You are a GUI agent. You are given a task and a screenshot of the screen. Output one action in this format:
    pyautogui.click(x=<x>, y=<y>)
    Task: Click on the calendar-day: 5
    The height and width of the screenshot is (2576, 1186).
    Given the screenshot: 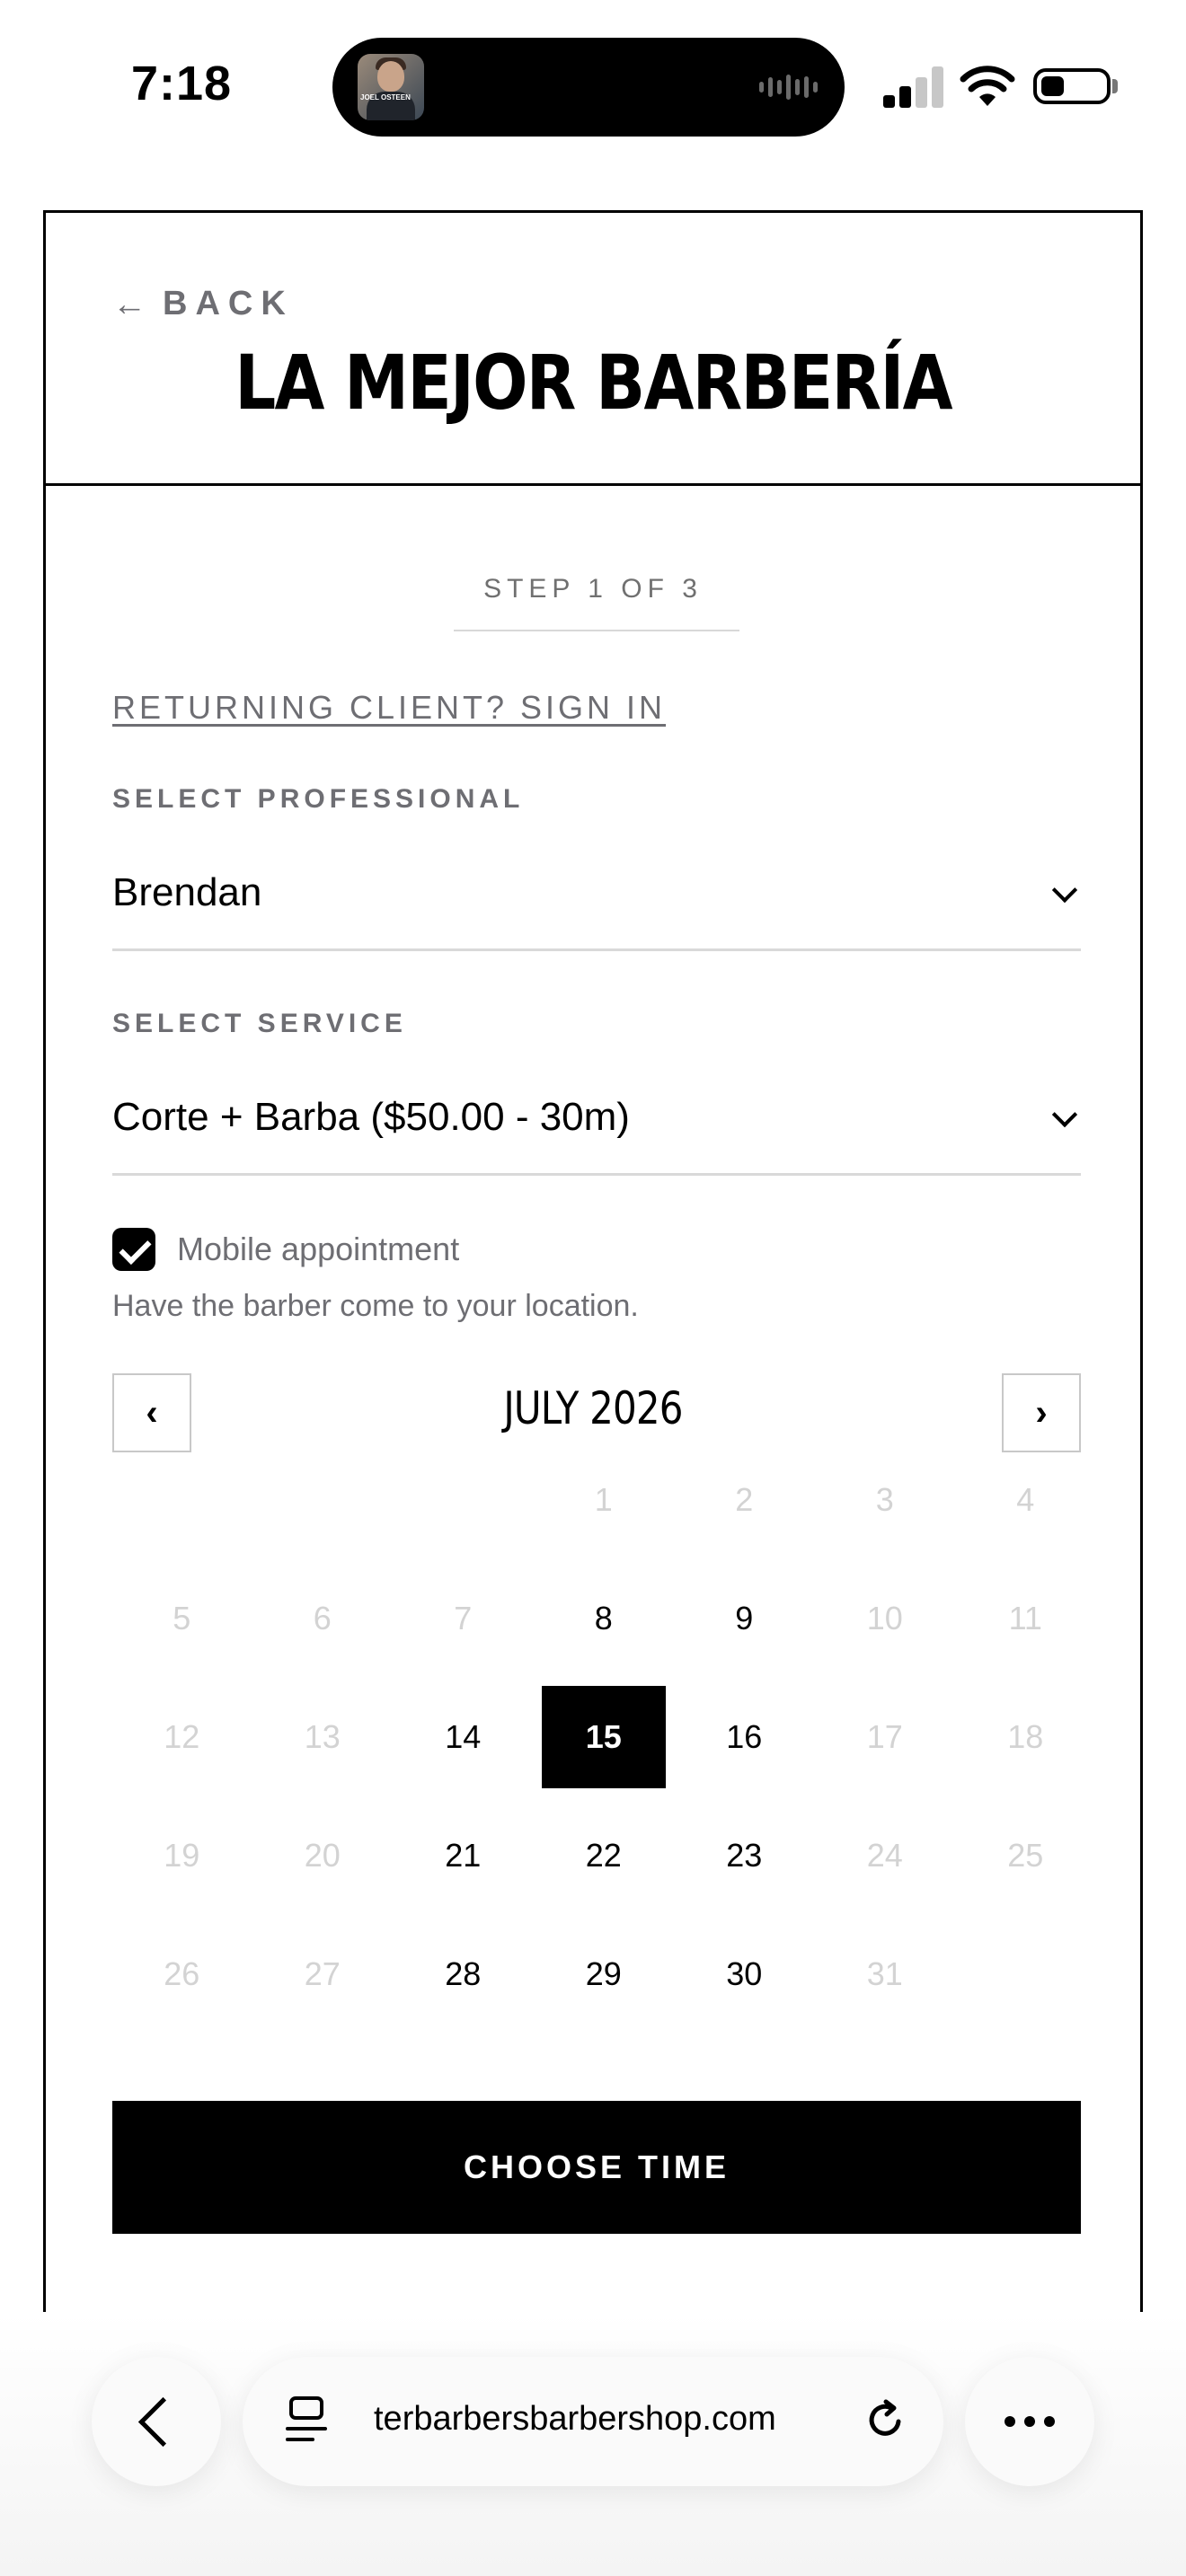 What is the action you would take?
    pyautogui.click(x=182, y=1618)
    